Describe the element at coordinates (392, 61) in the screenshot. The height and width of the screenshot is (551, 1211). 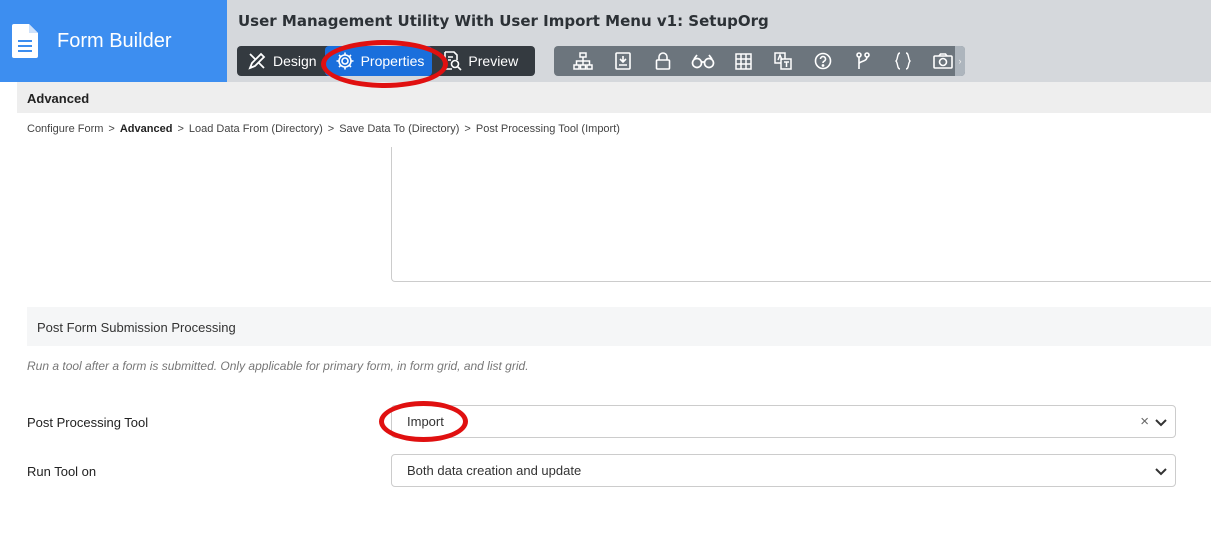
I see `tab-label: Properties` at that location.